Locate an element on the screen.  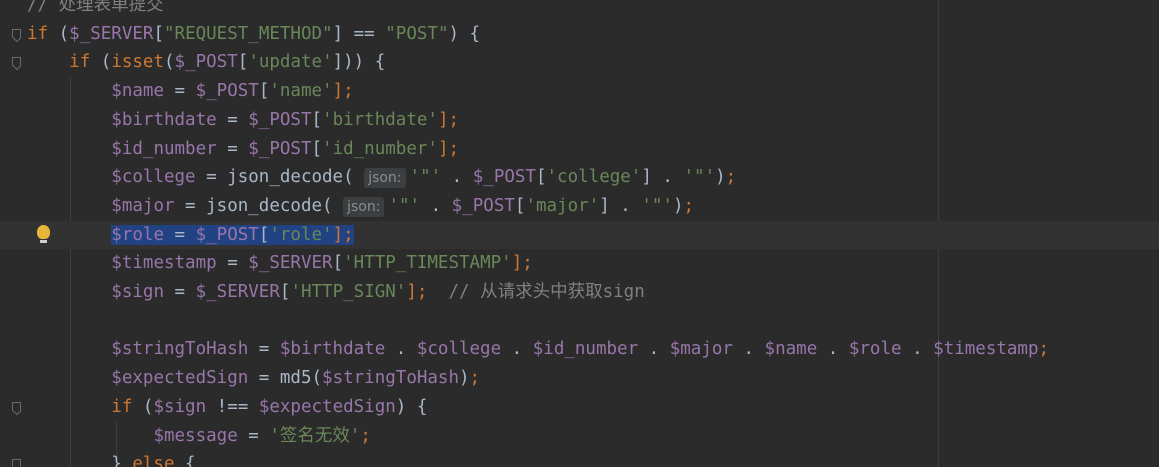
code-line: $id_number = $_POST['id_number']; is located at coordinates (579, 149).